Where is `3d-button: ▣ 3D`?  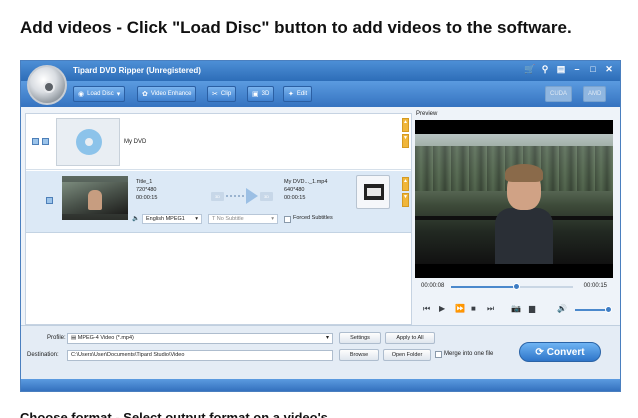
3d-button: ▣ 3D is located at coordinates (261, 94).